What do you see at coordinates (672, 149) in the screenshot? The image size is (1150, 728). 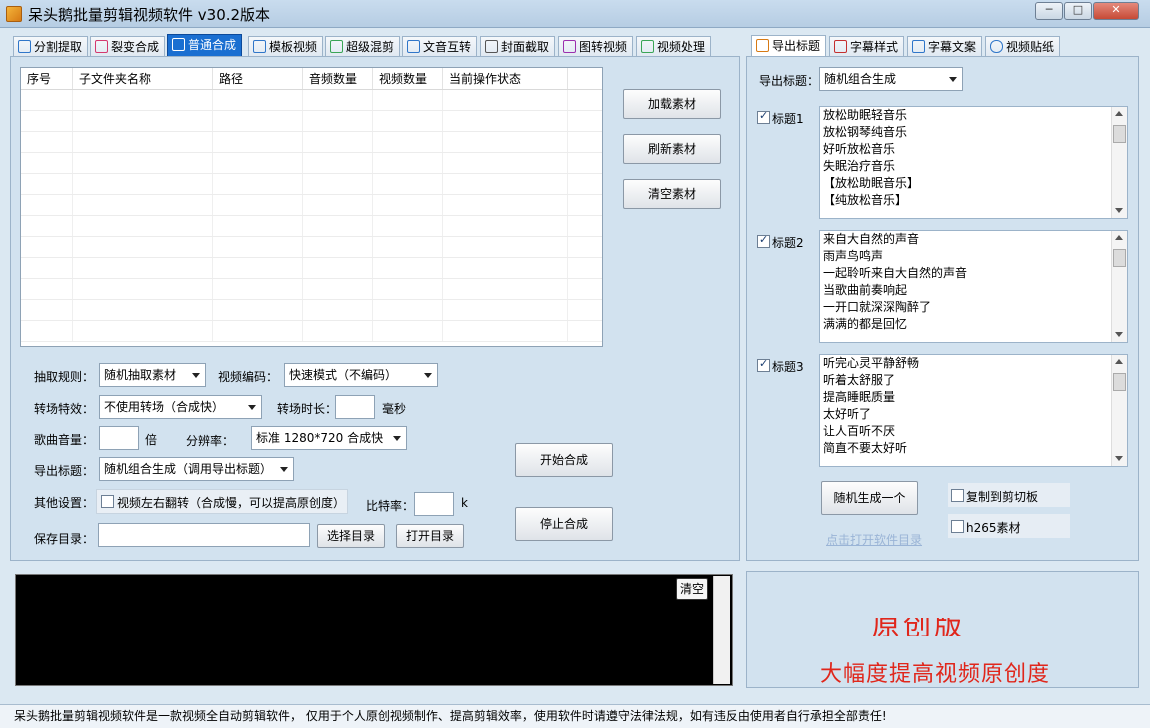 I see `refresh-material-button: 刷新素材` at bounding box center [672, 149].